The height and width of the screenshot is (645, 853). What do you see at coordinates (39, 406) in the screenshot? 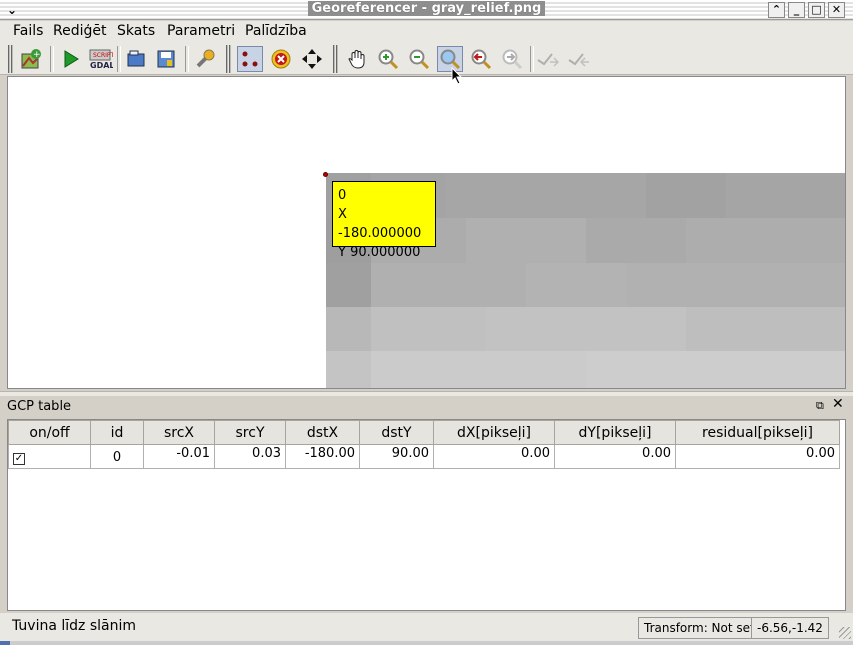
I see `gcp-panel-title: GCP table` at bounding box center [39, 406].